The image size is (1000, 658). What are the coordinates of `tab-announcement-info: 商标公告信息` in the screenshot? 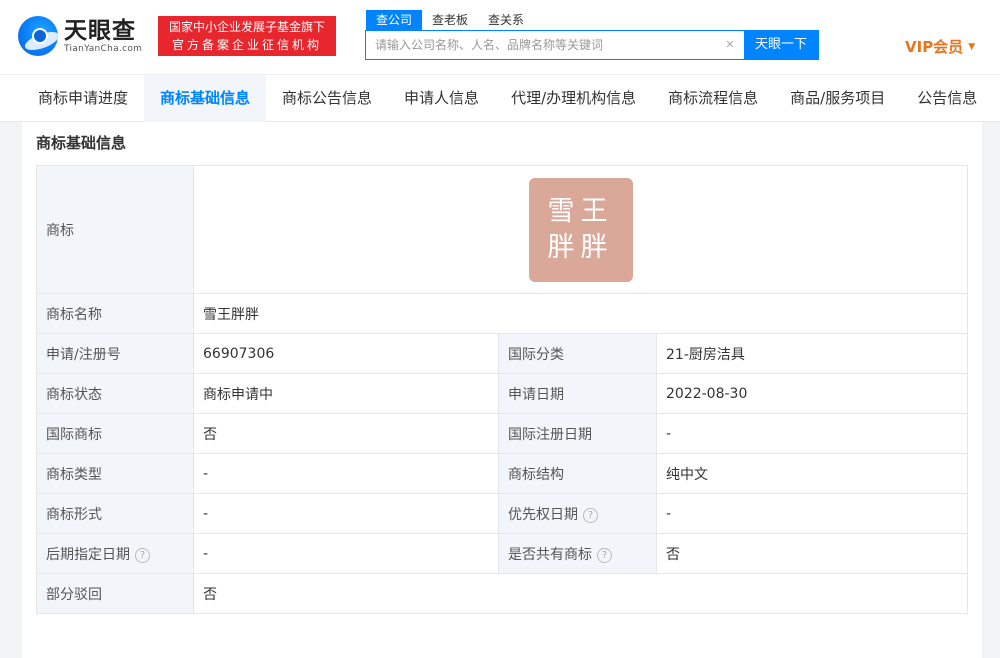 It's located at (327, 98).